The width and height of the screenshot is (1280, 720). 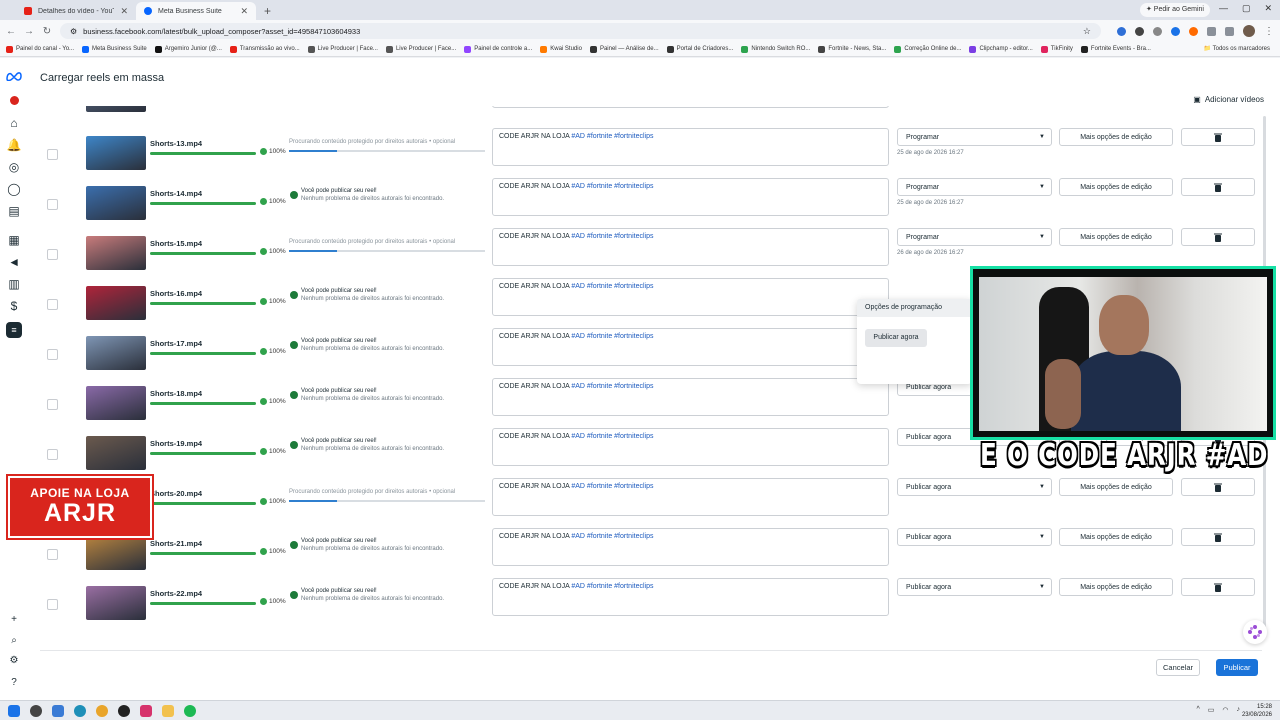 What do you see at coordinates (73, 31) in the screenshot?
I see `site-info-icon: ⚙` at bounding box center [73, 31].